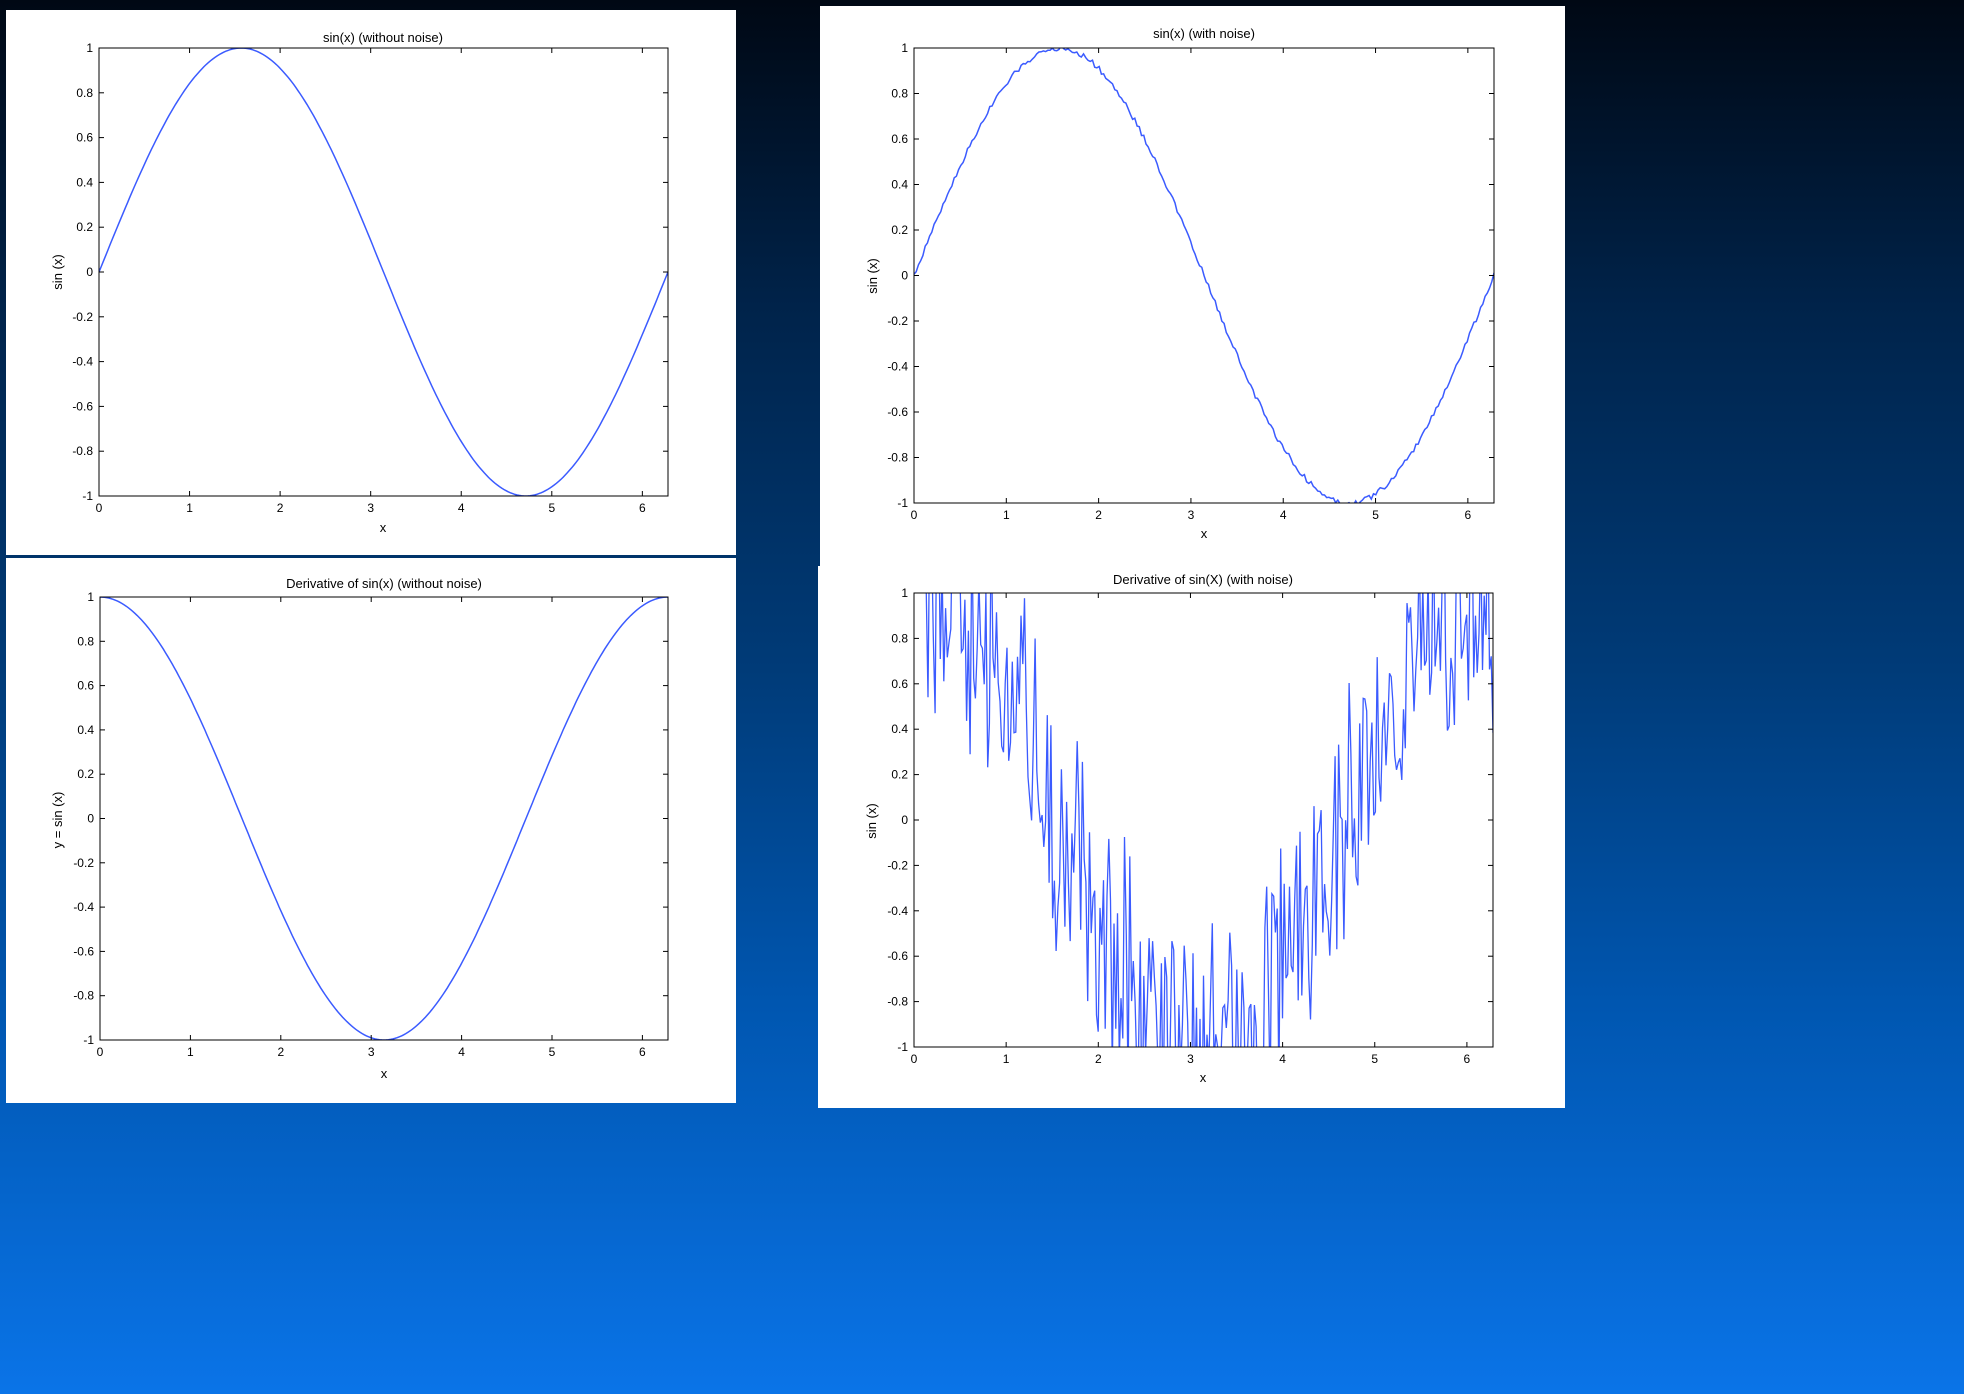 This screenshot has height=1394, width=1964. What do you see at coordinates (1203, 579) in the screenshot?
I see `chart-title: Derivative of sin(X) (with noise)` at bounding box center [1203, 579].